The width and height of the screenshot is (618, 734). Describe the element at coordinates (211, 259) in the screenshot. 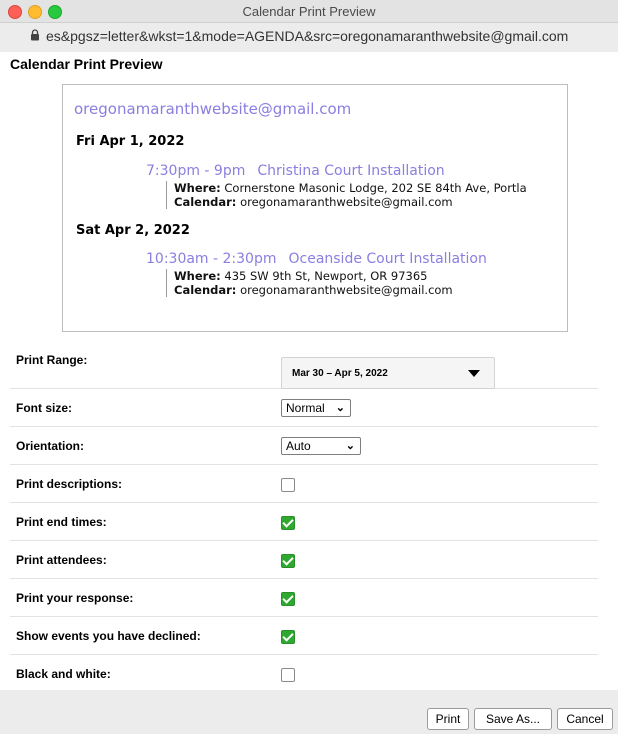

I see `event-time: 10:30am - 2:30pm` at that location.